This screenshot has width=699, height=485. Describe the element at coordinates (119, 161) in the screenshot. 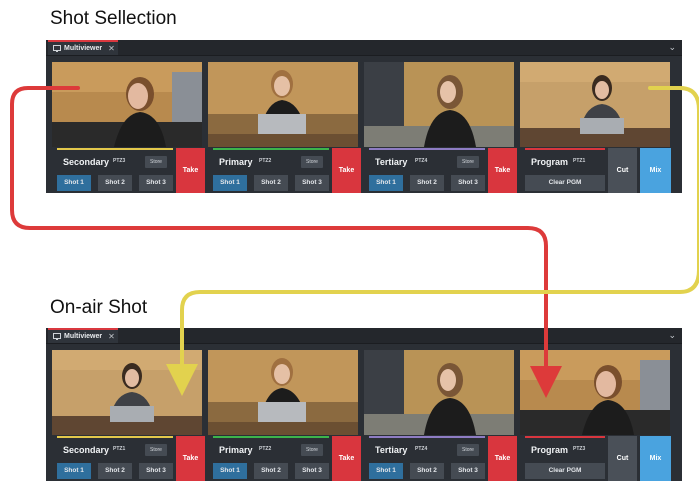

I see `camera-tag: PTZ3` at that location.